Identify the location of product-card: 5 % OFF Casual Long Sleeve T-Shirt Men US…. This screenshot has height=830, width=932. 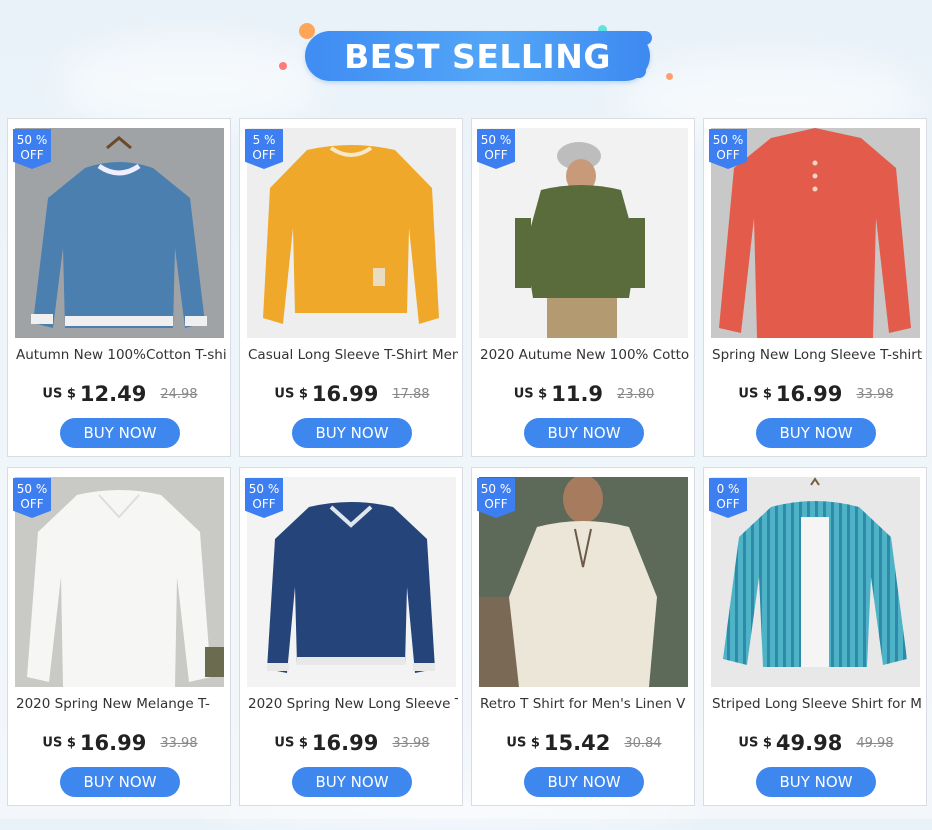
(351, 287).